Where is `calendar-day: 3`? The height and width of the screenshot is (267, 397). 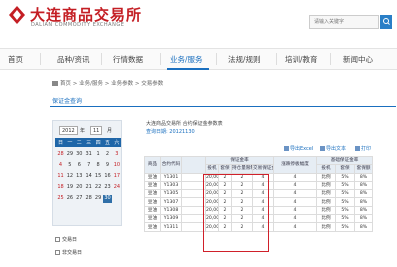 calendar-day: 3 is located at coordinates (116, 155).